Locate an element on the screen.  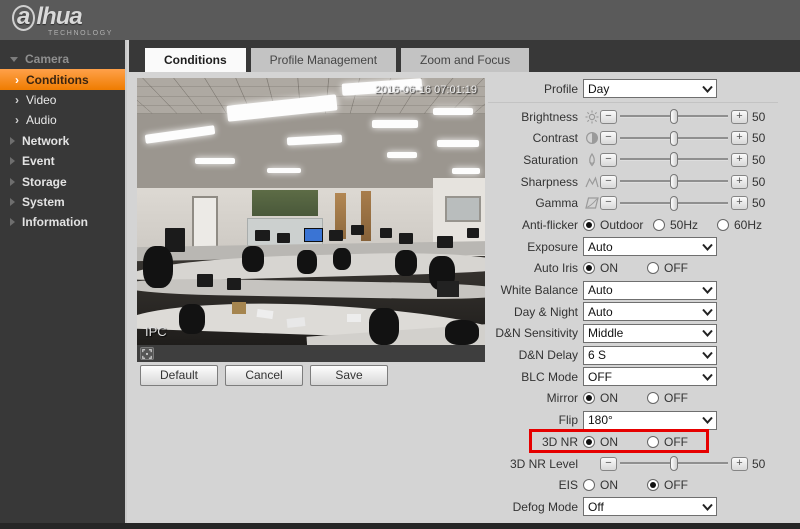
radio-60hz is located at coordinates (723, 224).